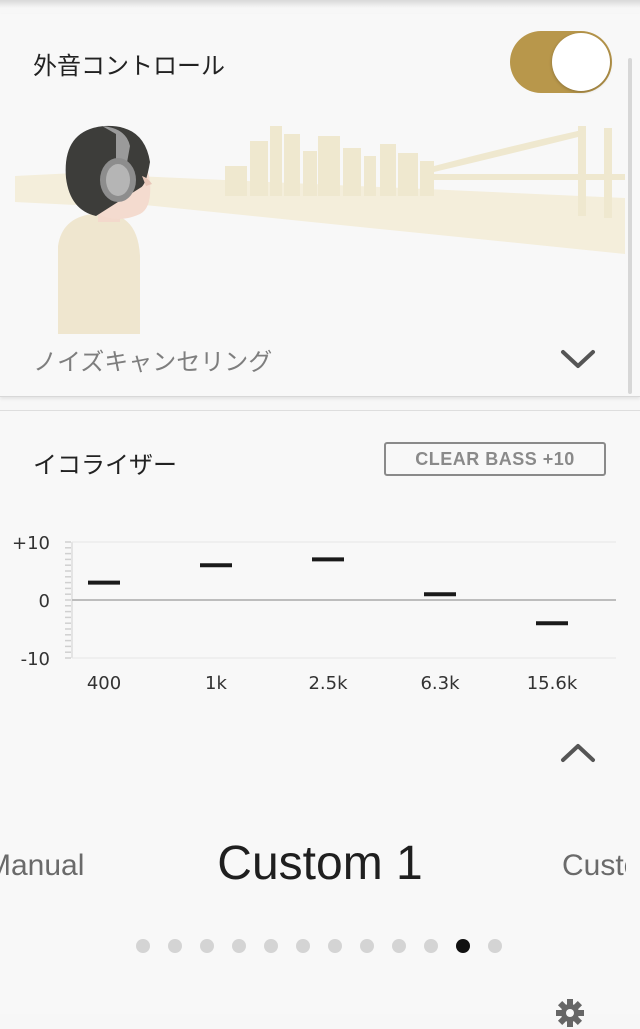 The height and width of the screenshot is (1029, 640). I want to click on ambient-mode-label: ノイズキャンセリング, so click(153, 362).